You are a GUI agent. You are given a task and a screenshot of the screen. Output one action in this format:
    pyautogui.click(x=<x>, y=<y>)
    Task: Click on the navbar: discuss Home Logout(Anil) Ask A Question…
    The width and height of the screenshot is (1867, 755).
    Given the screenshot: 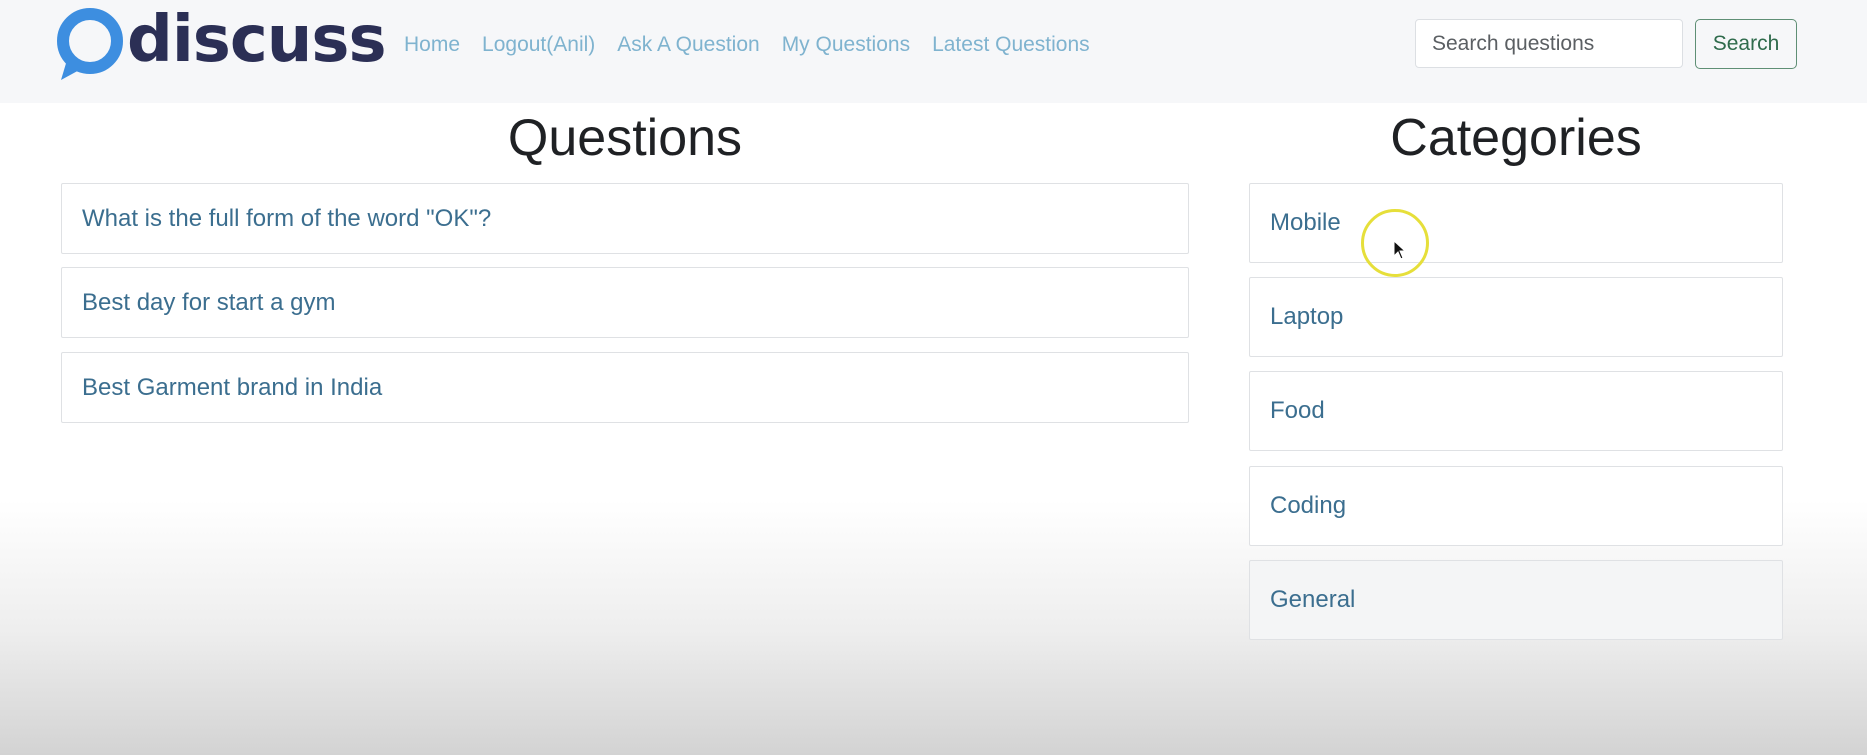 What is the action you would take?
    pyautogui.click(x=933, y=51)
    